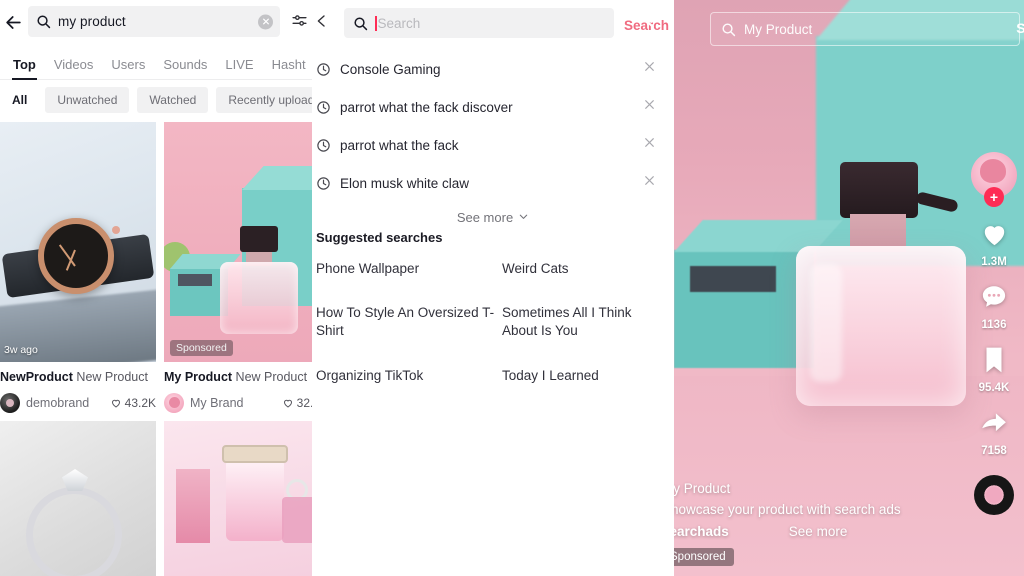 The width and height of the screenshot is (1024, 576). I want to click on suggested-searches-title: Suggested searches, so click(379, 237).